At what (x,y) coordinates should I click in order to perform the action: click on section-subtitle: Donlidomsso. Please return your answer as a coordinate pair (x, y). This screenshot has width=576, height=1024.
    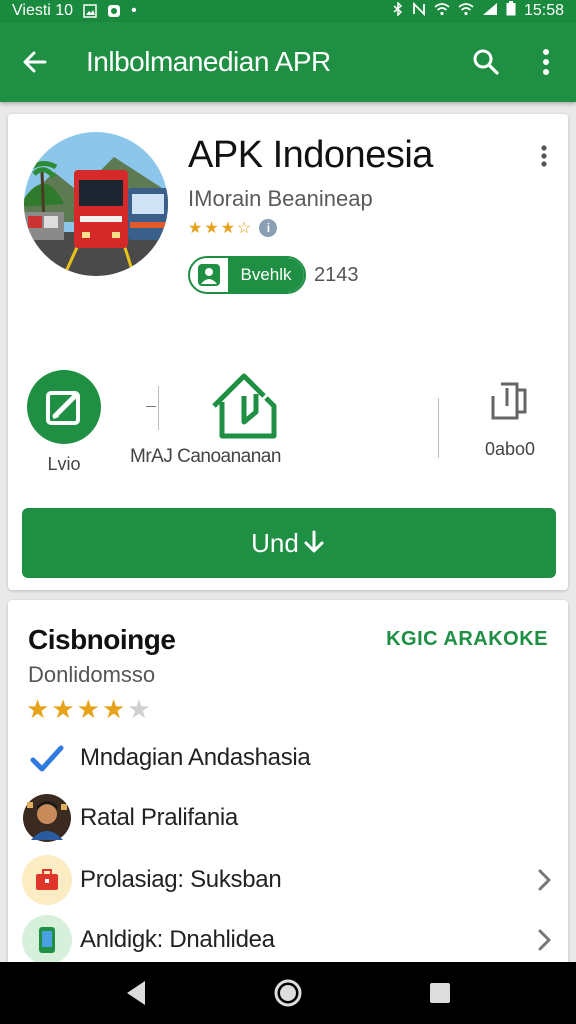
    Looking at the image, I should click on (92, 674).